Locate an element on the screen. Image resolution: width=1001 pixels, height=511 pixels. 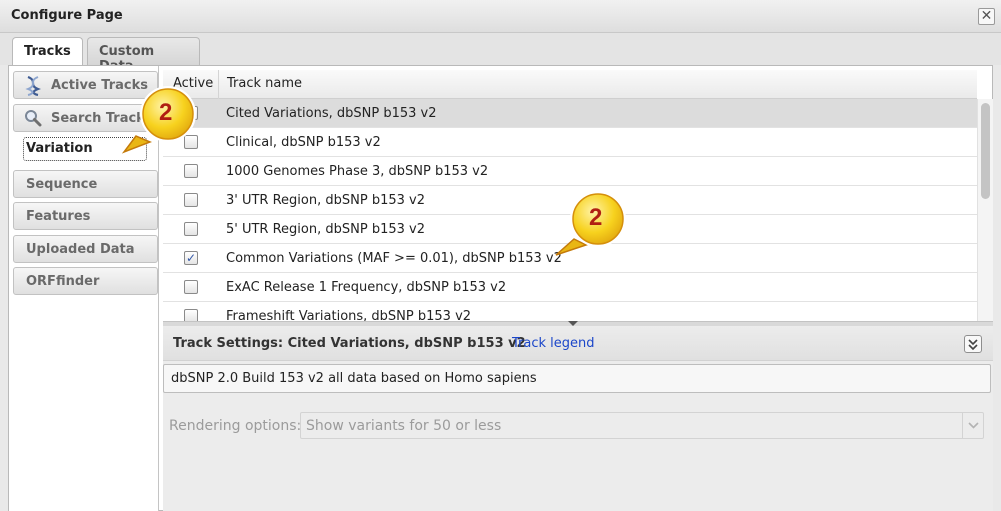
step-callout-1: 2 is located at coordinates (163, 124).